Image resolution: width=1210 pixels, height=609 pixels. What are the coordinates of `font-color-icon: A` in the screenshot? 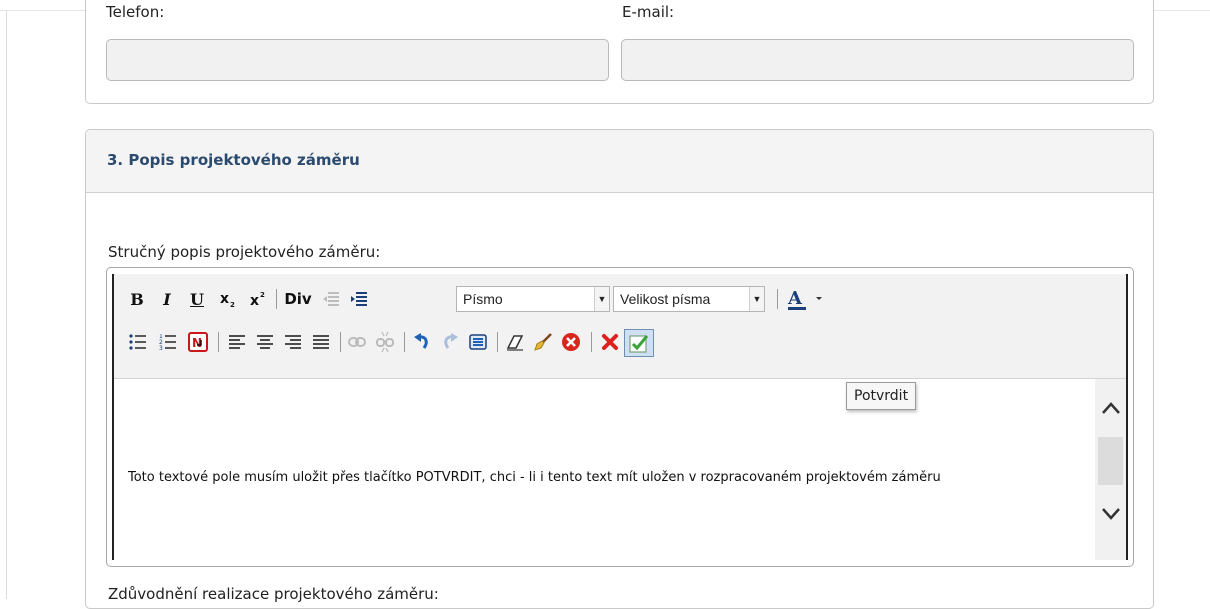 It's located at (804, 299).